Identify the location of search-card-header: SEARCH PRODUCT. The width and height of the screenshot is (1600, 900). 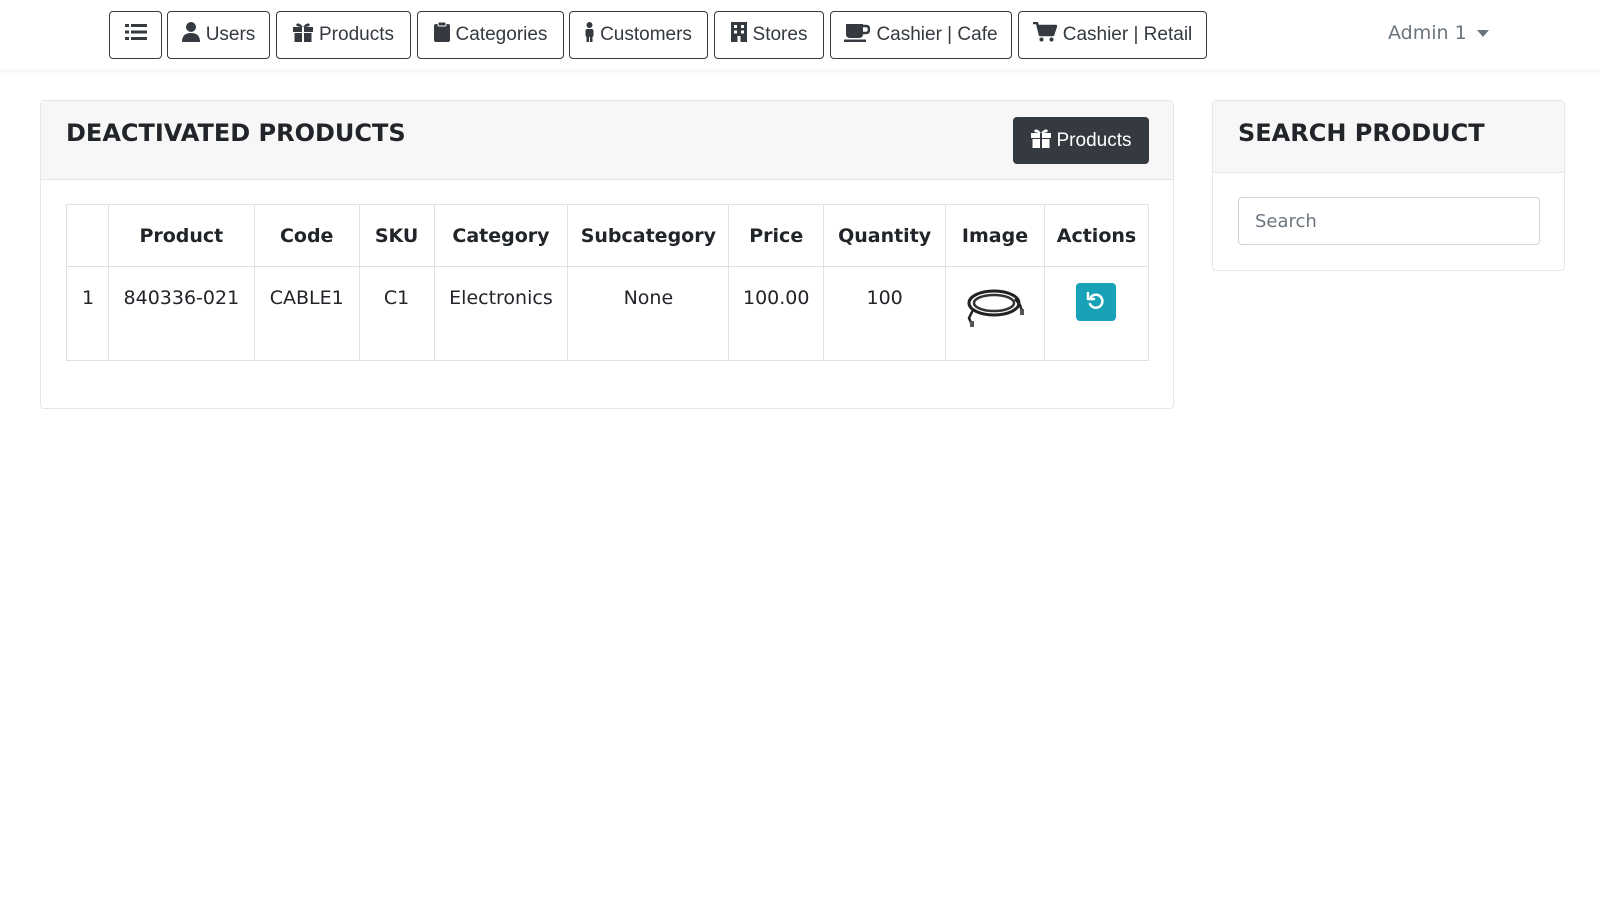
(1388, 137).